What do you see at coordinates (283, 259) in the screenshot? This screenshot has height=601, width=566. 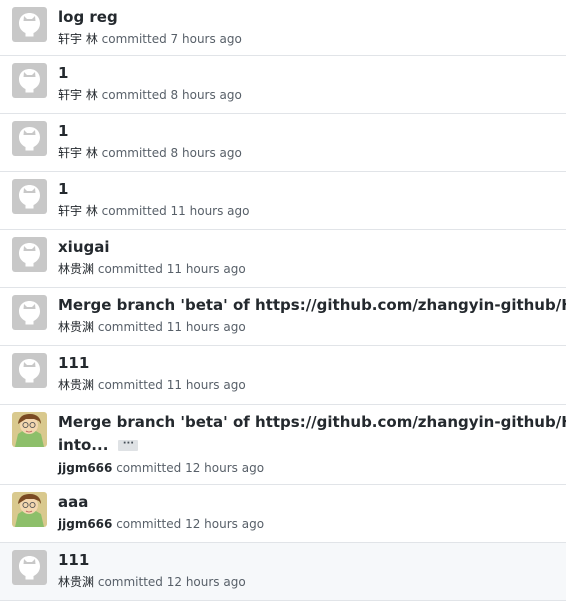 I see `commit-row: xiugai 林贵渊 committed 11 hours ago` at bounding box center [283, 259].